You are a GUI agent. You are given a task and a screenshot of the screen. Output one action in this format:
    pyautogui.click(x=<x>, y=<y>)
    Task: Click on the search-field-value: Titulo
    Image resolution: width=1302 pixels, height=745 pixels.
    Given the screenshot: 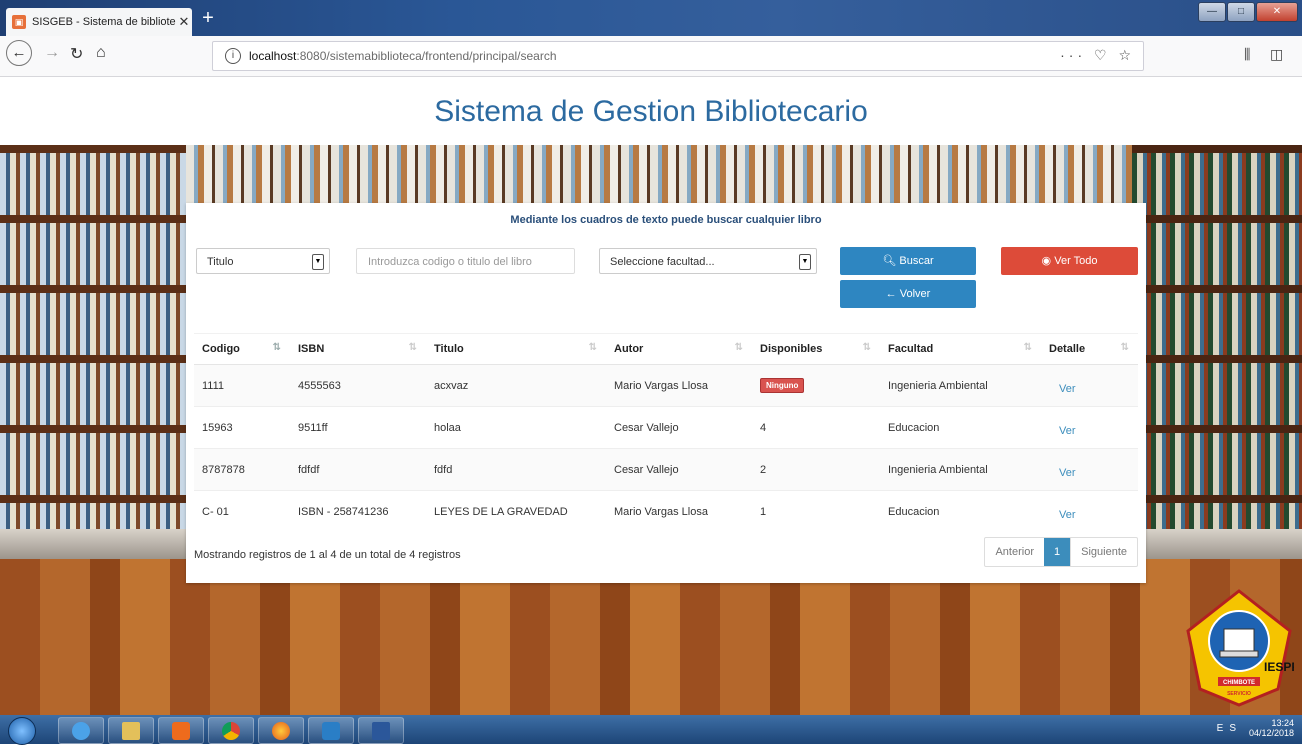 What is the action you would take?
    pyautogui.click(x=220, y=262)
    